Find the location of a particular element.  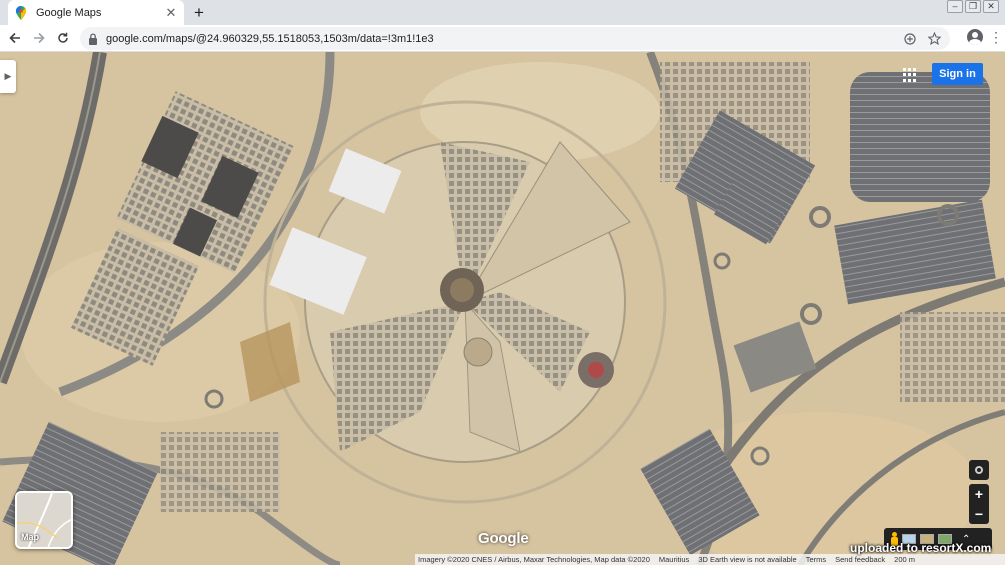

profile-icon is located at coordinates (975, 37).